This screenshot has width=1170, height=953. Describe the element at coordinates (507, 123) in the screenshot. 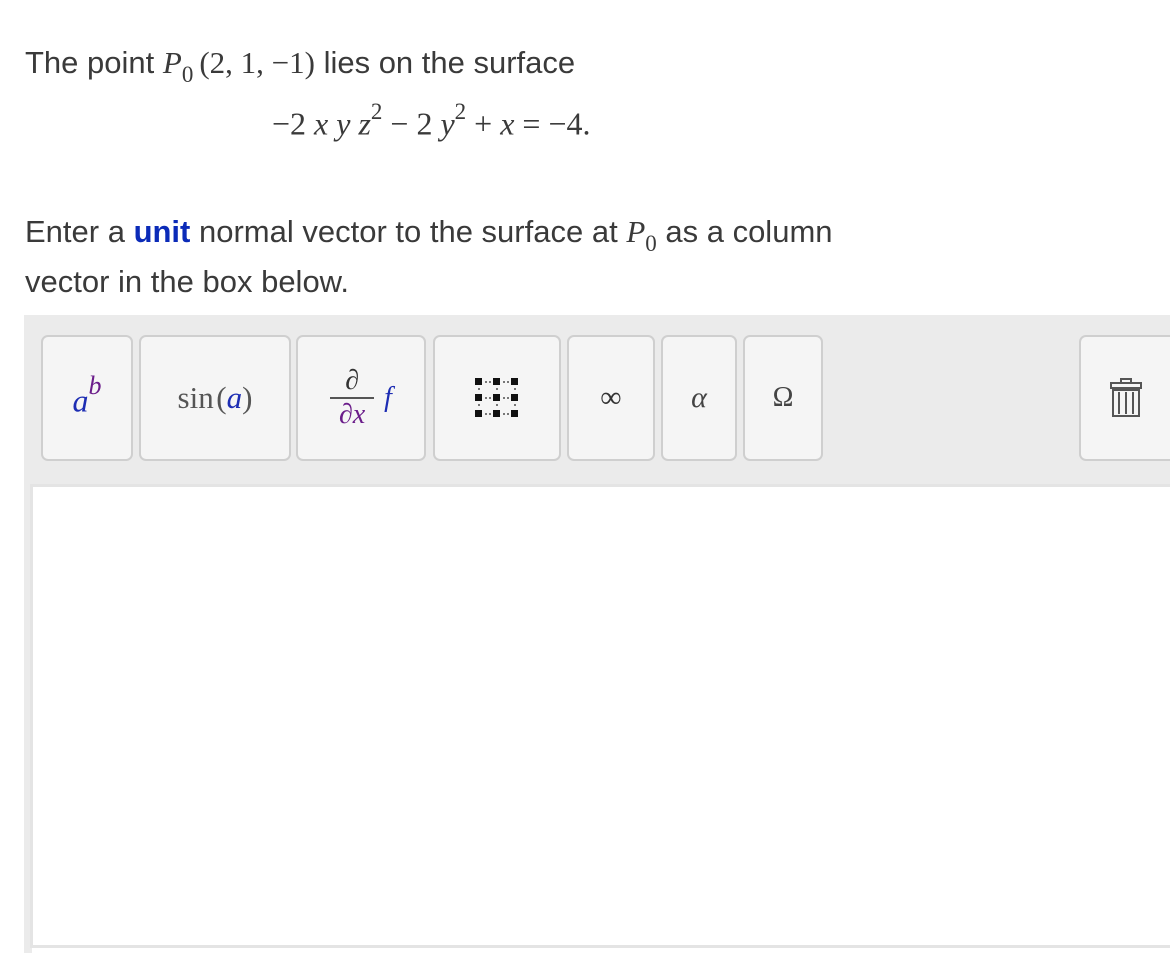

I see `eq-term3-var: x` at that location.